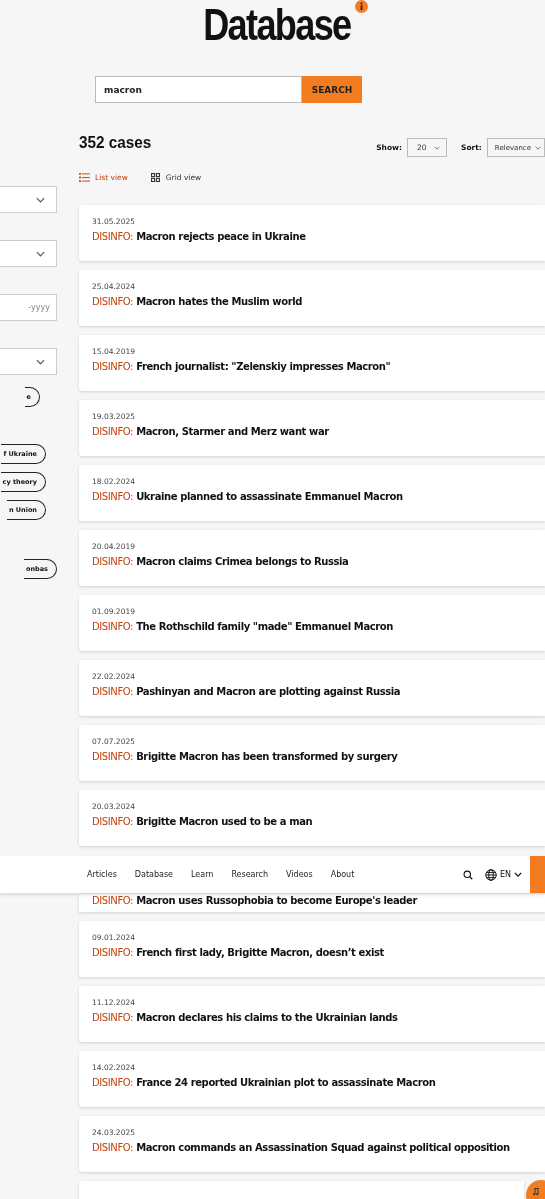 The height and width of the screenshot is (1199, 545). What do you see at coordinates (255, 900) in the screenshot?
I see `case-title: DISINFO: Macron uses Russophobia to become Europe's leader` at bounding box center [255, 900].